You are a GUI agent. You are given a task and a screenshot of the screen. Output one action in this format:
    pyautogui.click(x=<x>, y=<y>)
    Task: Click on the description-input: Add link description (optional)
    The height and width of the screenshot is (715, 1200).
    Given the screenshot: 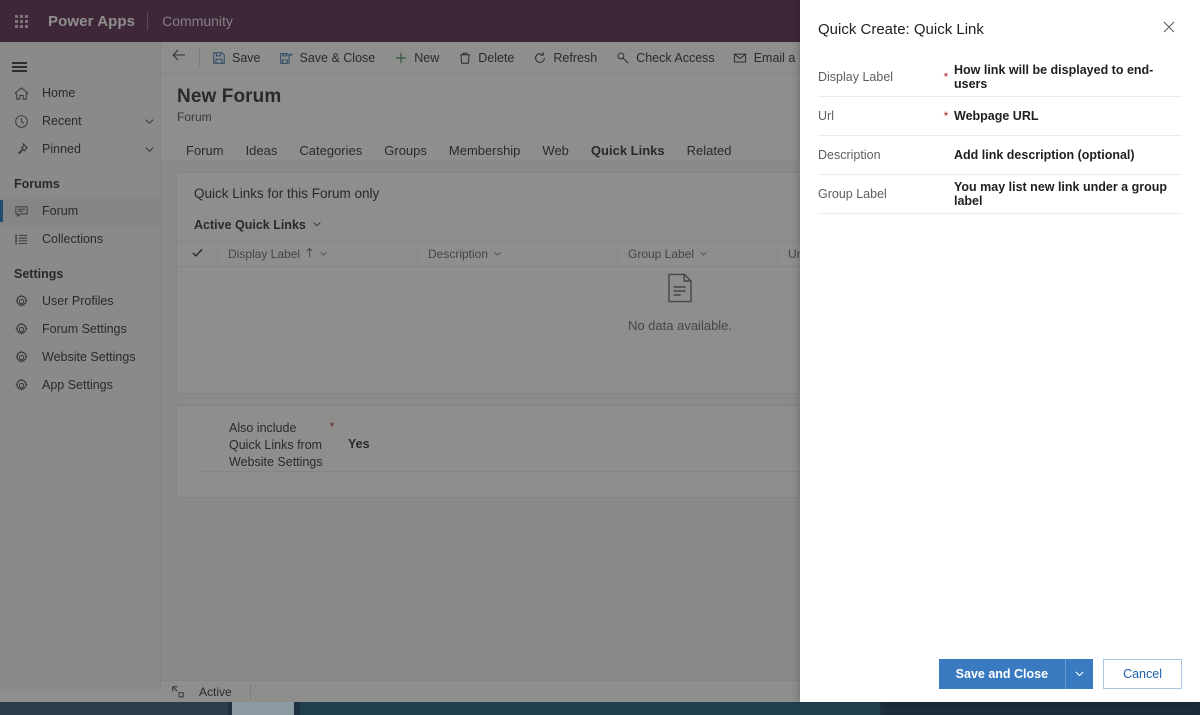 What is the action you would take?
    pyautogui.click(x=1068, y=155)
    